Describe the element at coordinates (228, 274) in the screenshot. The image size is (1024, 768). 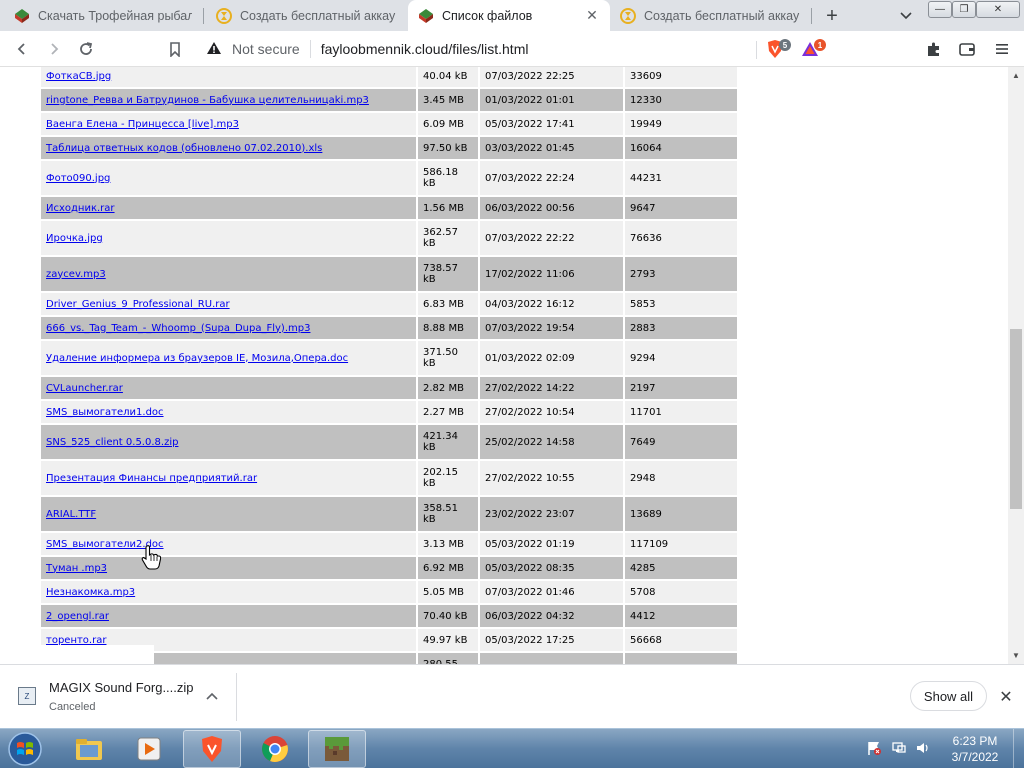
I see `file-name-cell: zaycev.mp3` at that location.